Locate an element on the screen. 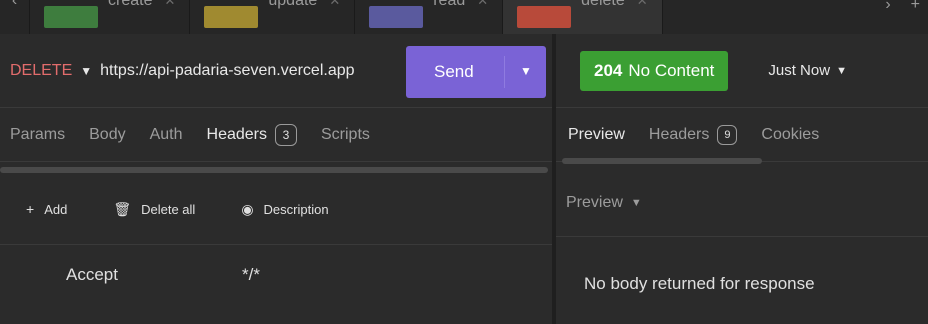 Image resolution: width=928 pixels, height=324 pixels. status-badge: 204 No Content is located at coordinates (654, 70).